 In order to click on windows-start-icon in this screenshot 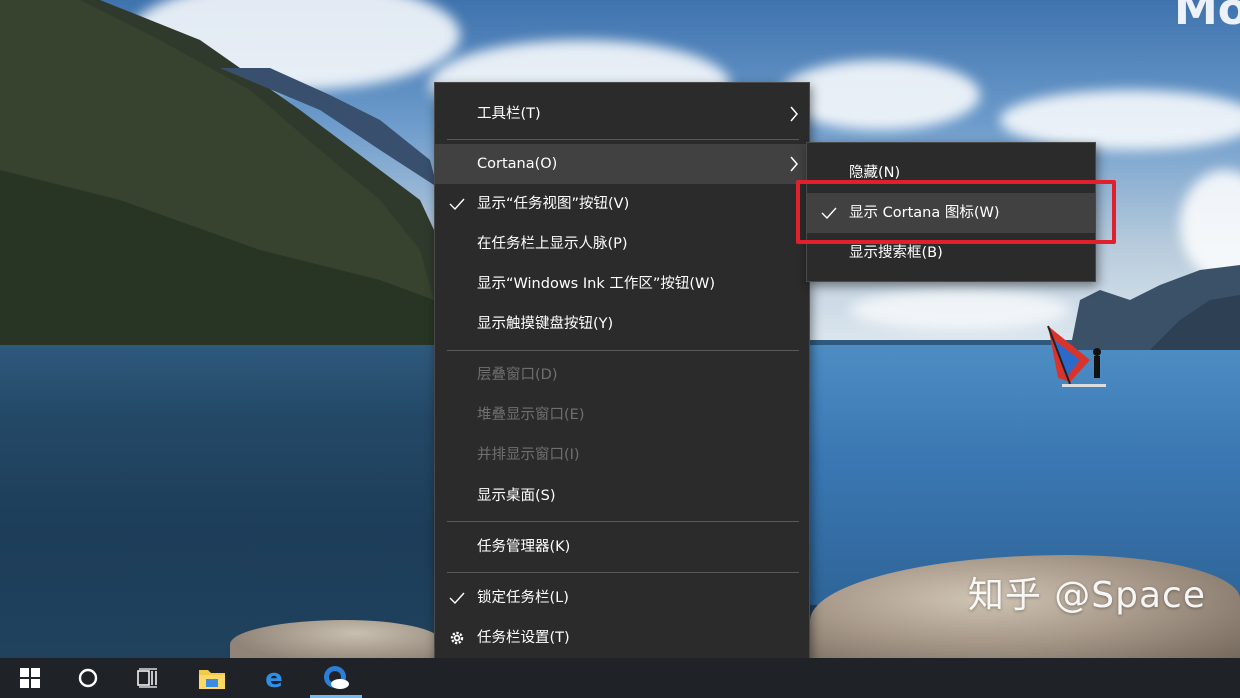, I will do `click(30, 678)`.